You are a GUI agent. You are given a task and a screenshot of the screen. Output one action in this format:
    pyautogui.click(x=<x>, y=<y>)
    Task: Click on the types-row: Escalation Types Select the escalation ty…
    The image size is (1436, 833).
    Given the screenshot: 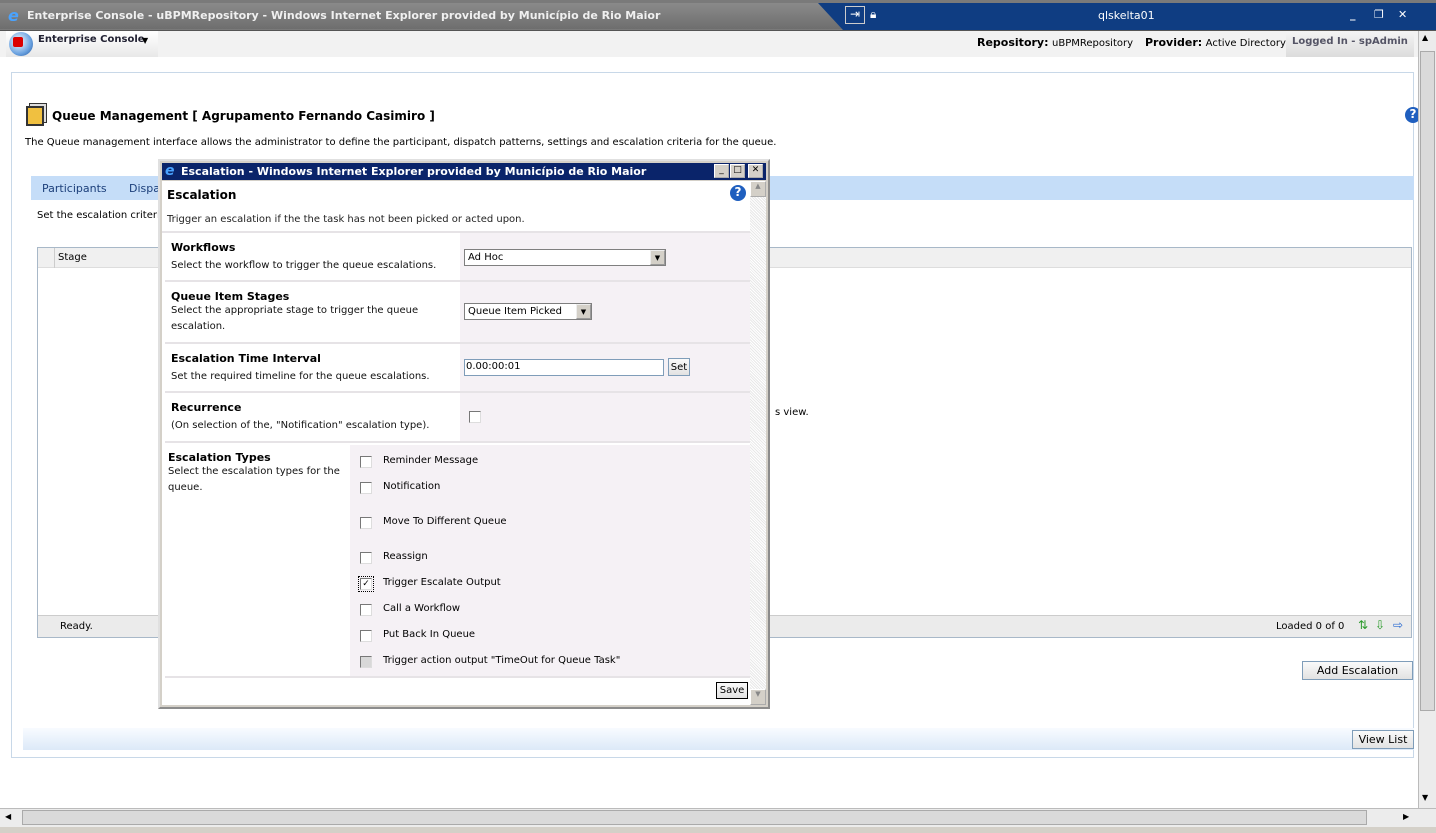 What is the action you would take?
    pyautogui.click(x=457, y=561)
    